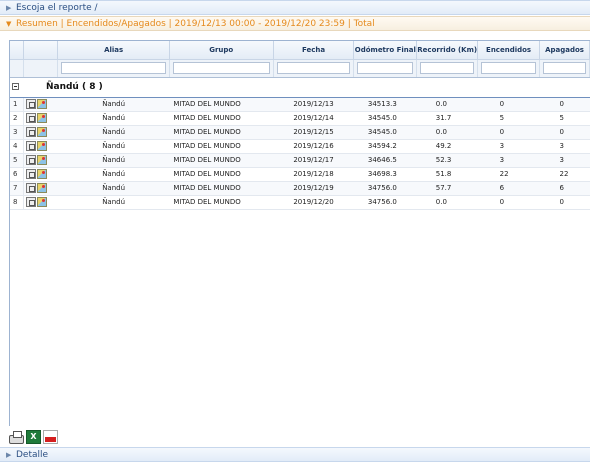  What do you see at coordinates (509, 50) in the screenshot?
I see `header-encendidos: Encendidos` at bounding box center [509, 50].